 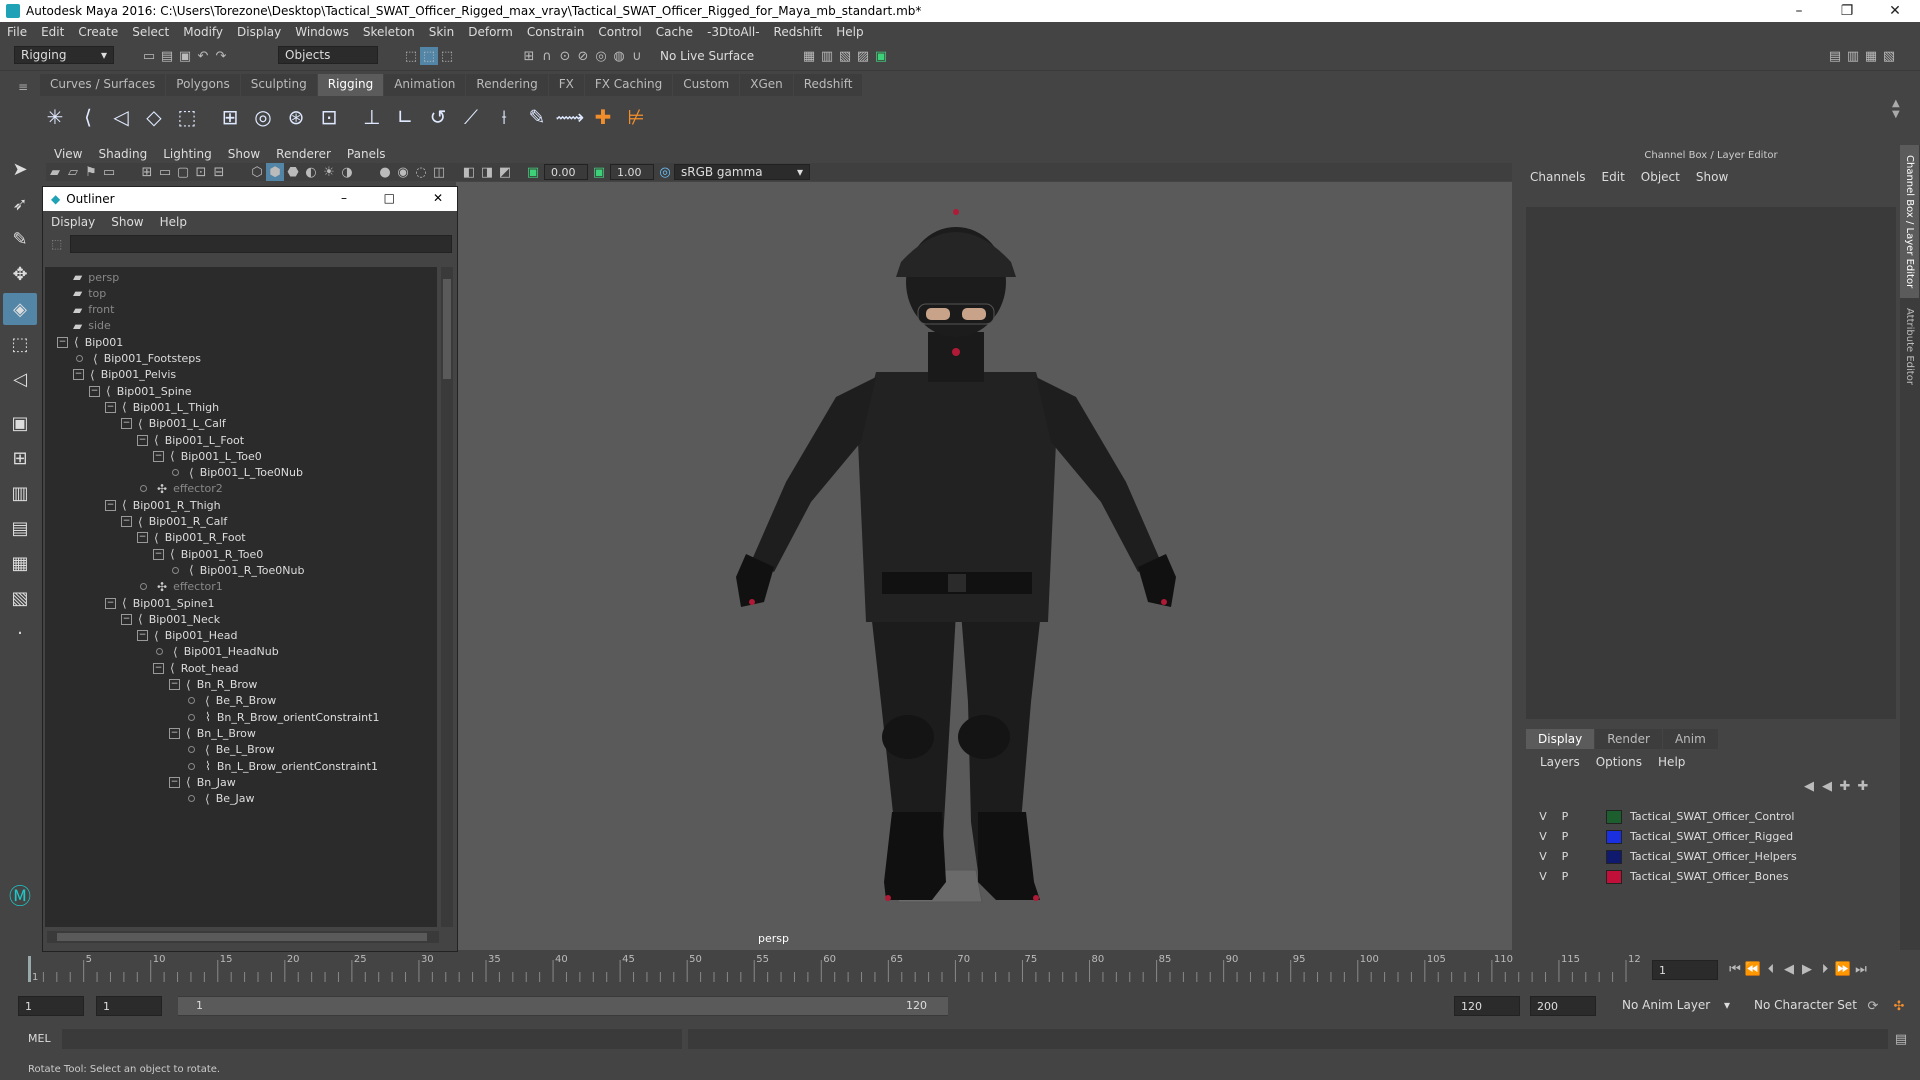 What do you see at coordinates (505, 172) in the screenshot?
I see `xray-active-icon: ◩` at bounding box center [505, 172].